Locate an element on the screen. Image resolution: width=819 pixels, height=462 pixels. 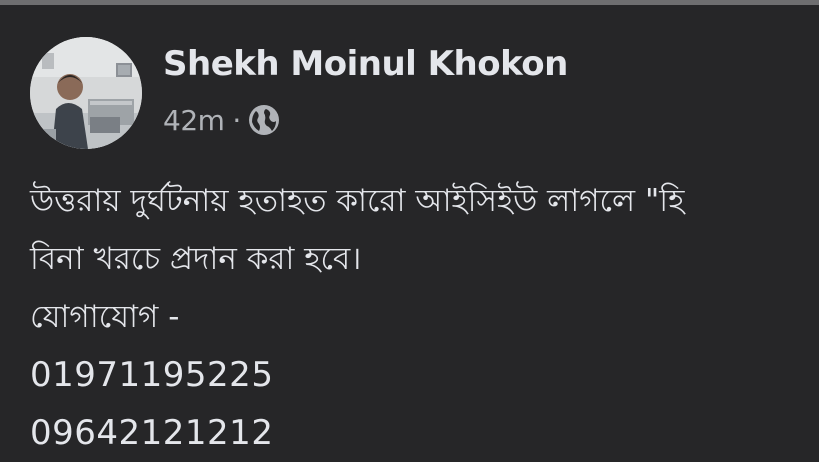
avatar is located at coordinates (86, 93).